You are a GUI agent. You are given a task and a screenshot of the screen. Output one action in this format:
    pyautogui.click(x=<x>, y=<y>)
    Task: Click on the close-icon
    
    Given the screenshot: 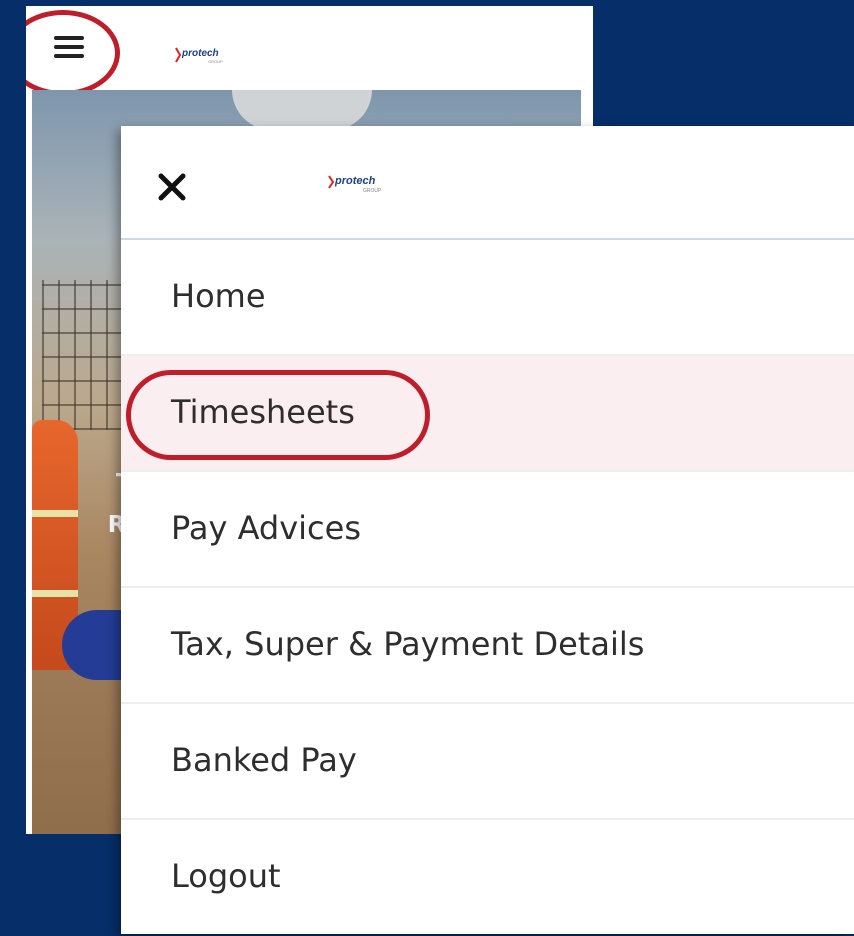 What is the action you would take?
    pyautogui.click(x=172, y=187)
    